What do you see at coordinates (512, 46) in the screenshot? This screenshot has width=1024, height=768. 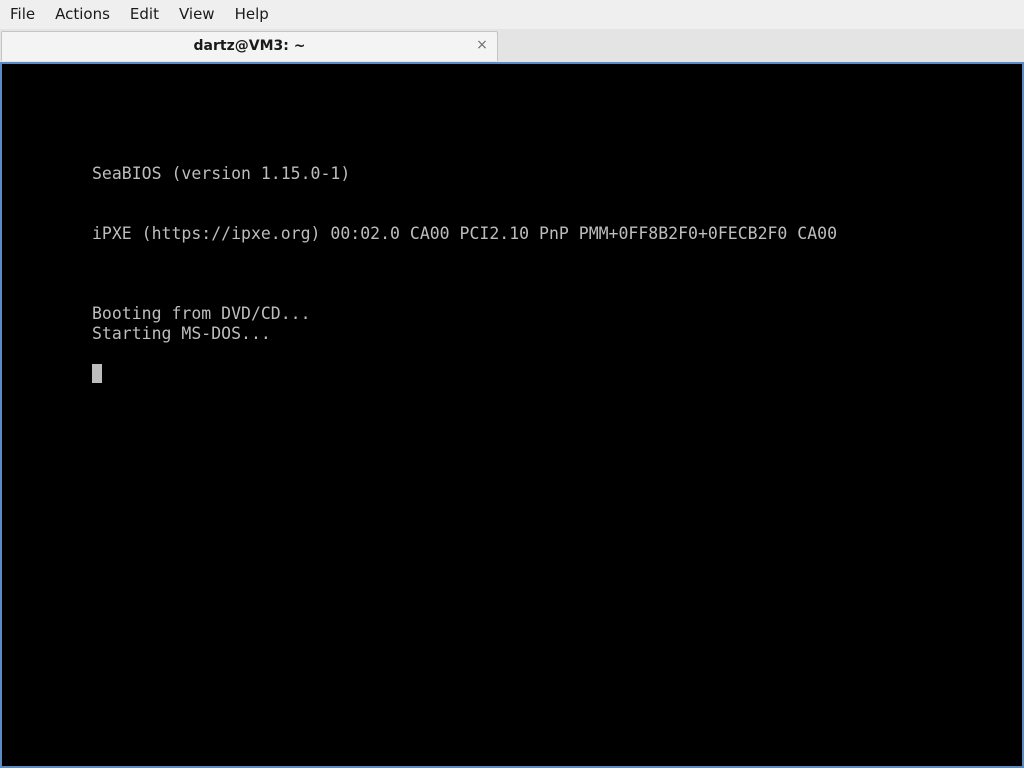 I see `tab-bar: dartz@VM3: ~ ×` at bounding box center [512, 46].